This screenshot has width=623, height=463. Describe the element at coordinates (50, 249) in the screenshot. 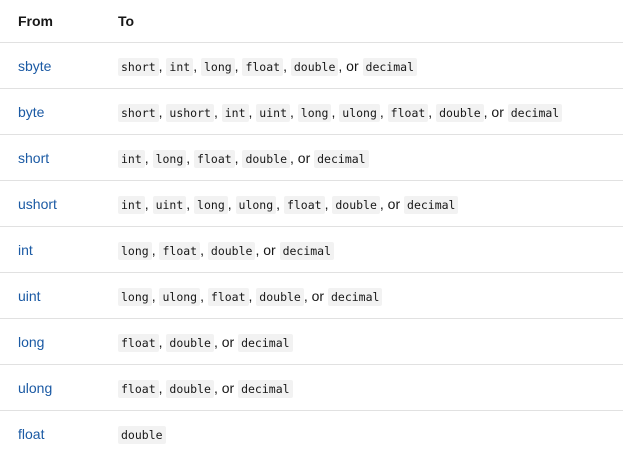

I see `from-cell: int` at that location.